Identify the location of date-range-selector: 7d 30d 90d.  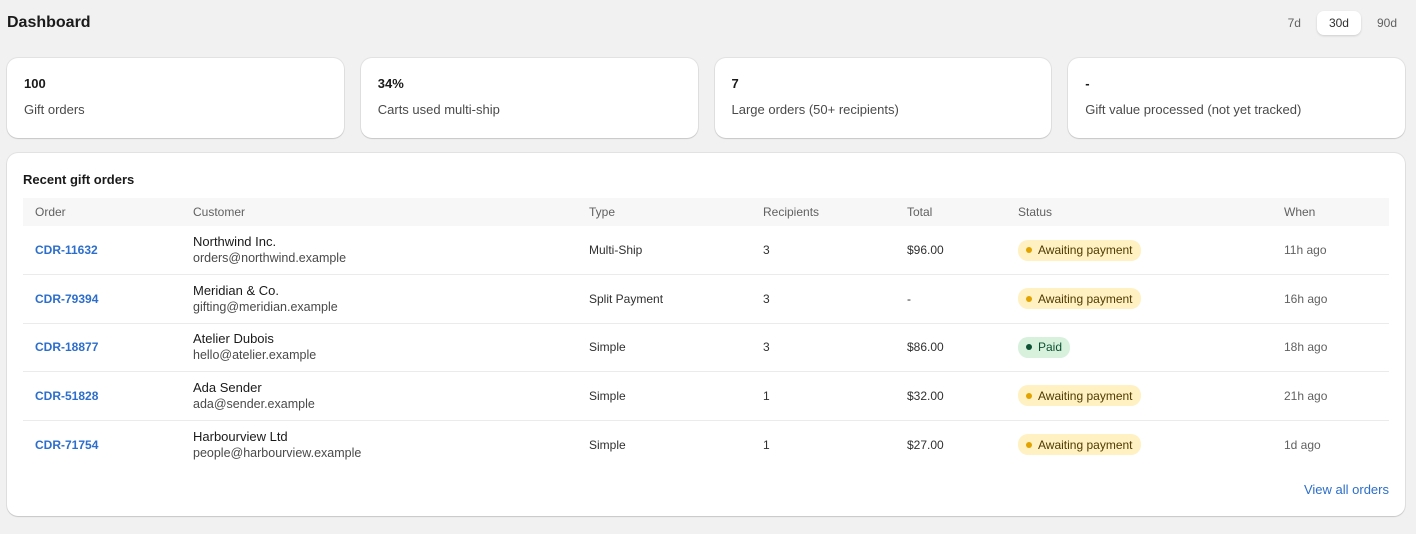
(1342, 23).